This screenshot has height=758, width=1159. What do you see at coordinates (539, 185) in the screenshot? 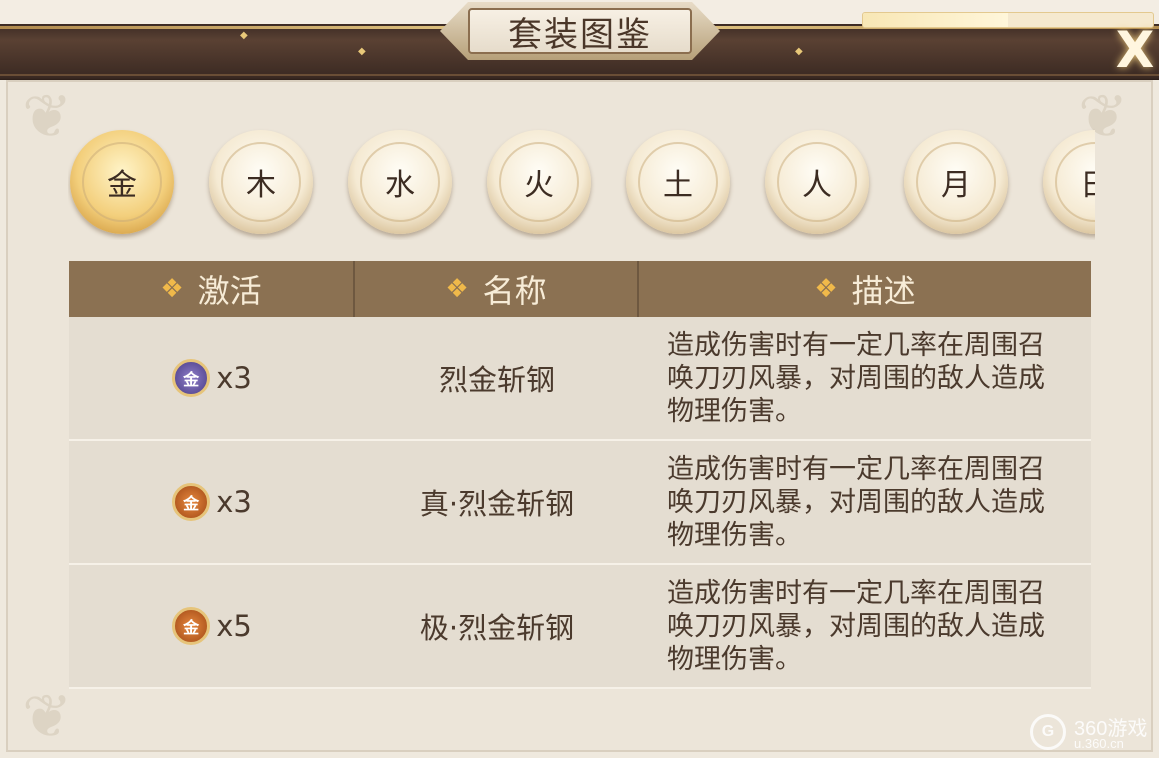
I see `tab-label: 火` at bounding box center [539, 185].